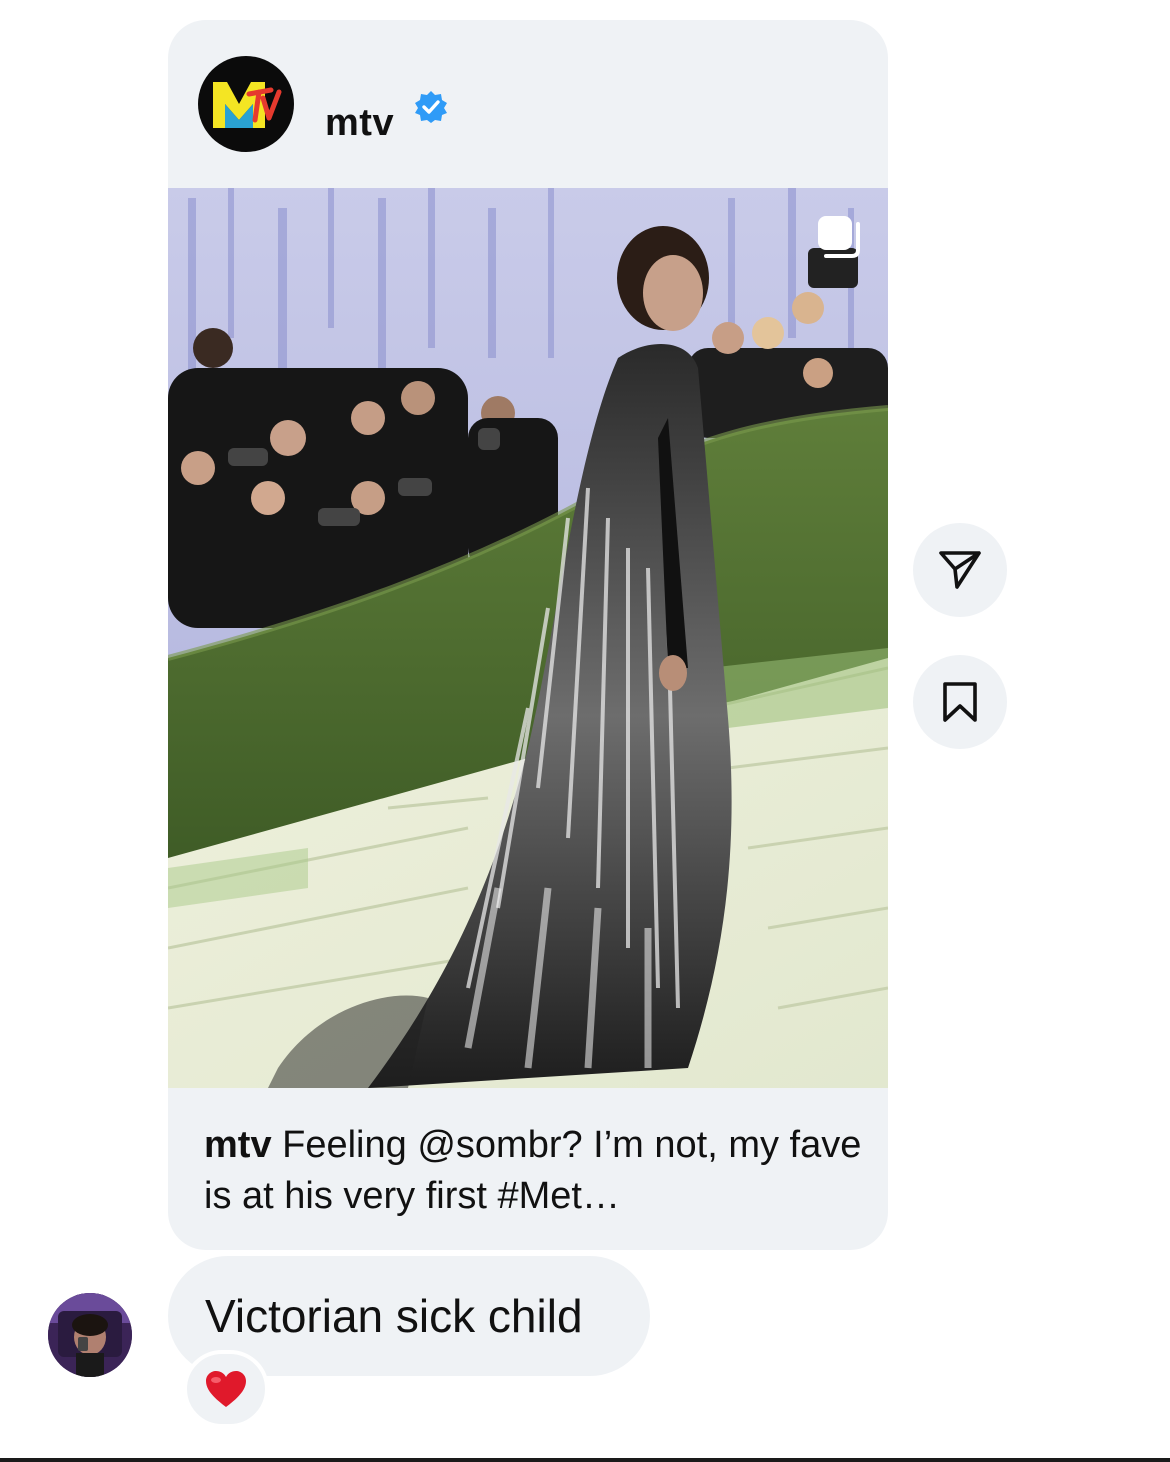 The image size is (1170, 1462). What do you see at coordinates (431, 107) in the screenshot?
I see `verified-badge-icon` at bounding box center [431, 107].